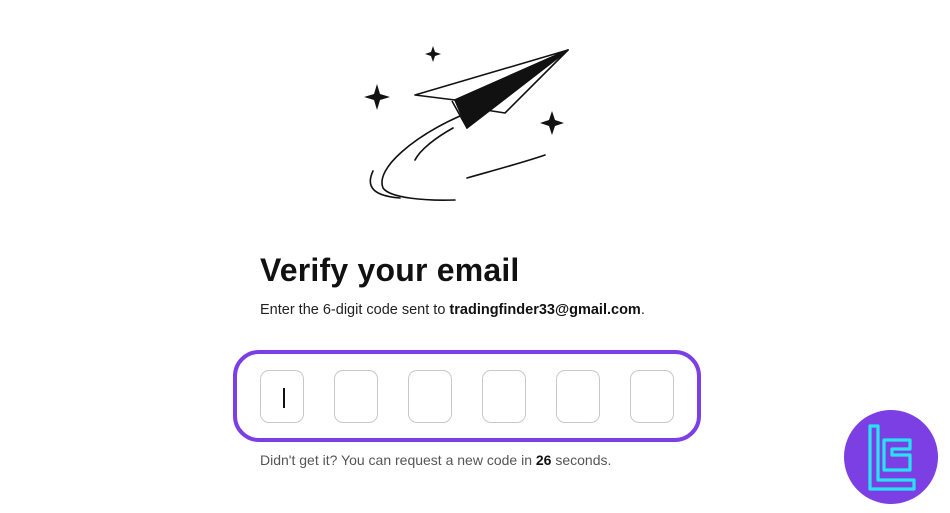  Describe the element at coordinates (581, 460) in the screenshot. I see `resend-suffix: seconds.` at that location.